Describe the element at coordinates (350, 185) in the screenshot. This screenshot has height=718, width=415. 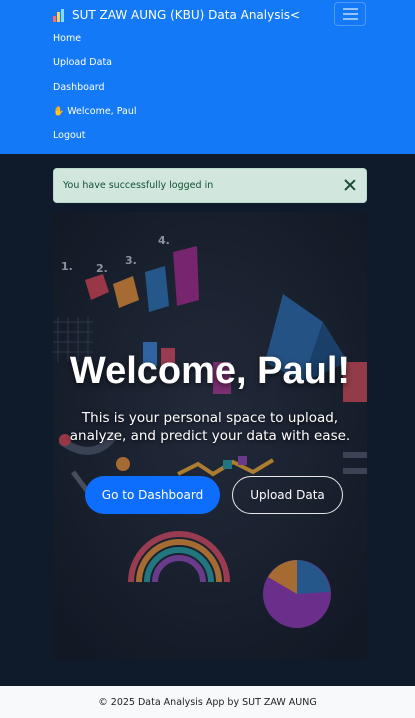
I see `close-icon` at that location.